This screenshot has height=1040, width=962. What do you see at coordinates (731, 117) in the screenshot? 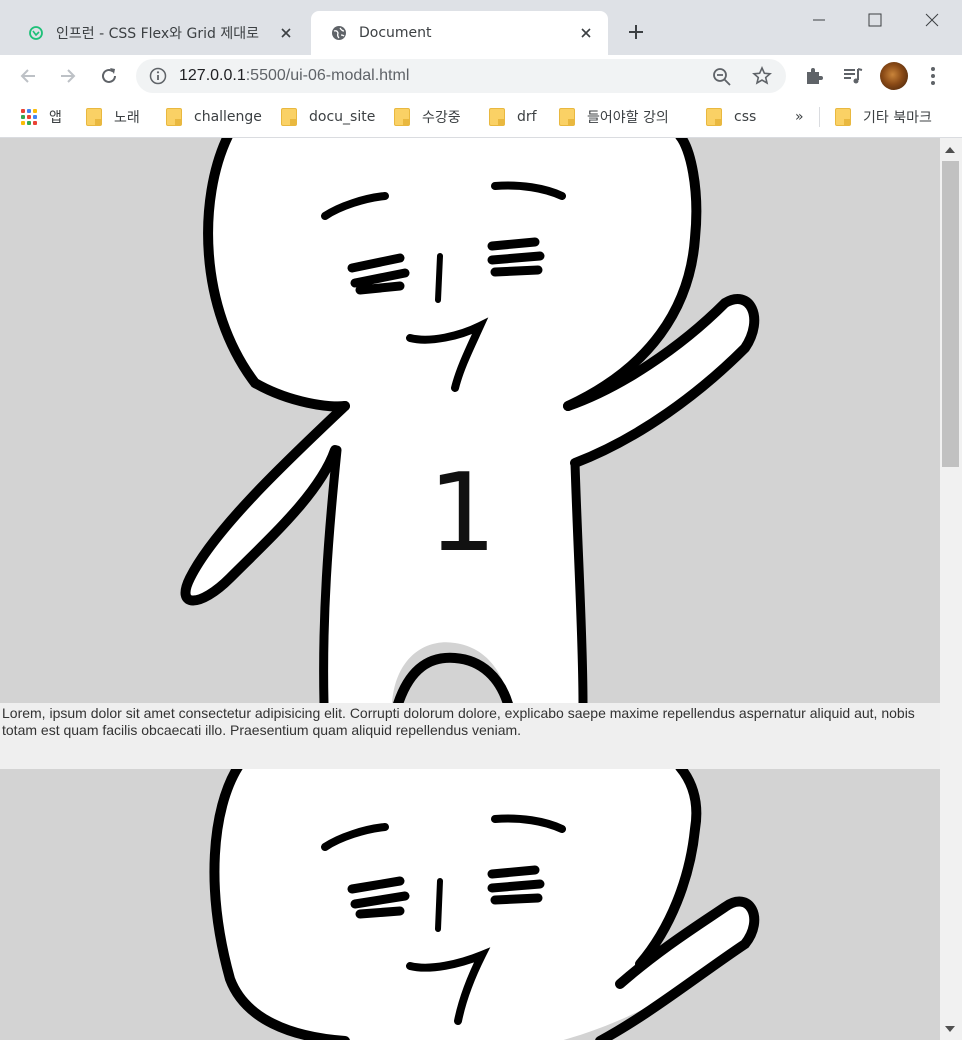
I see `bookmark-folder: css` at bounding box center [731, 117].